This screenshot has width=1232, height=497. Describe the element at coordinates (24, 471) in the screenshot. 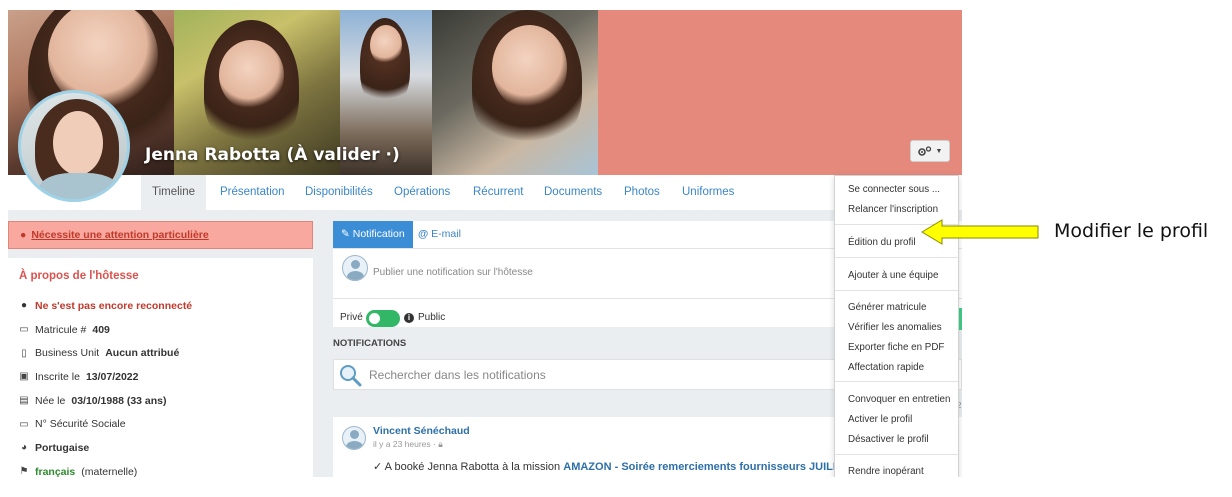

I see `flag-icon: ⚑` at that location.